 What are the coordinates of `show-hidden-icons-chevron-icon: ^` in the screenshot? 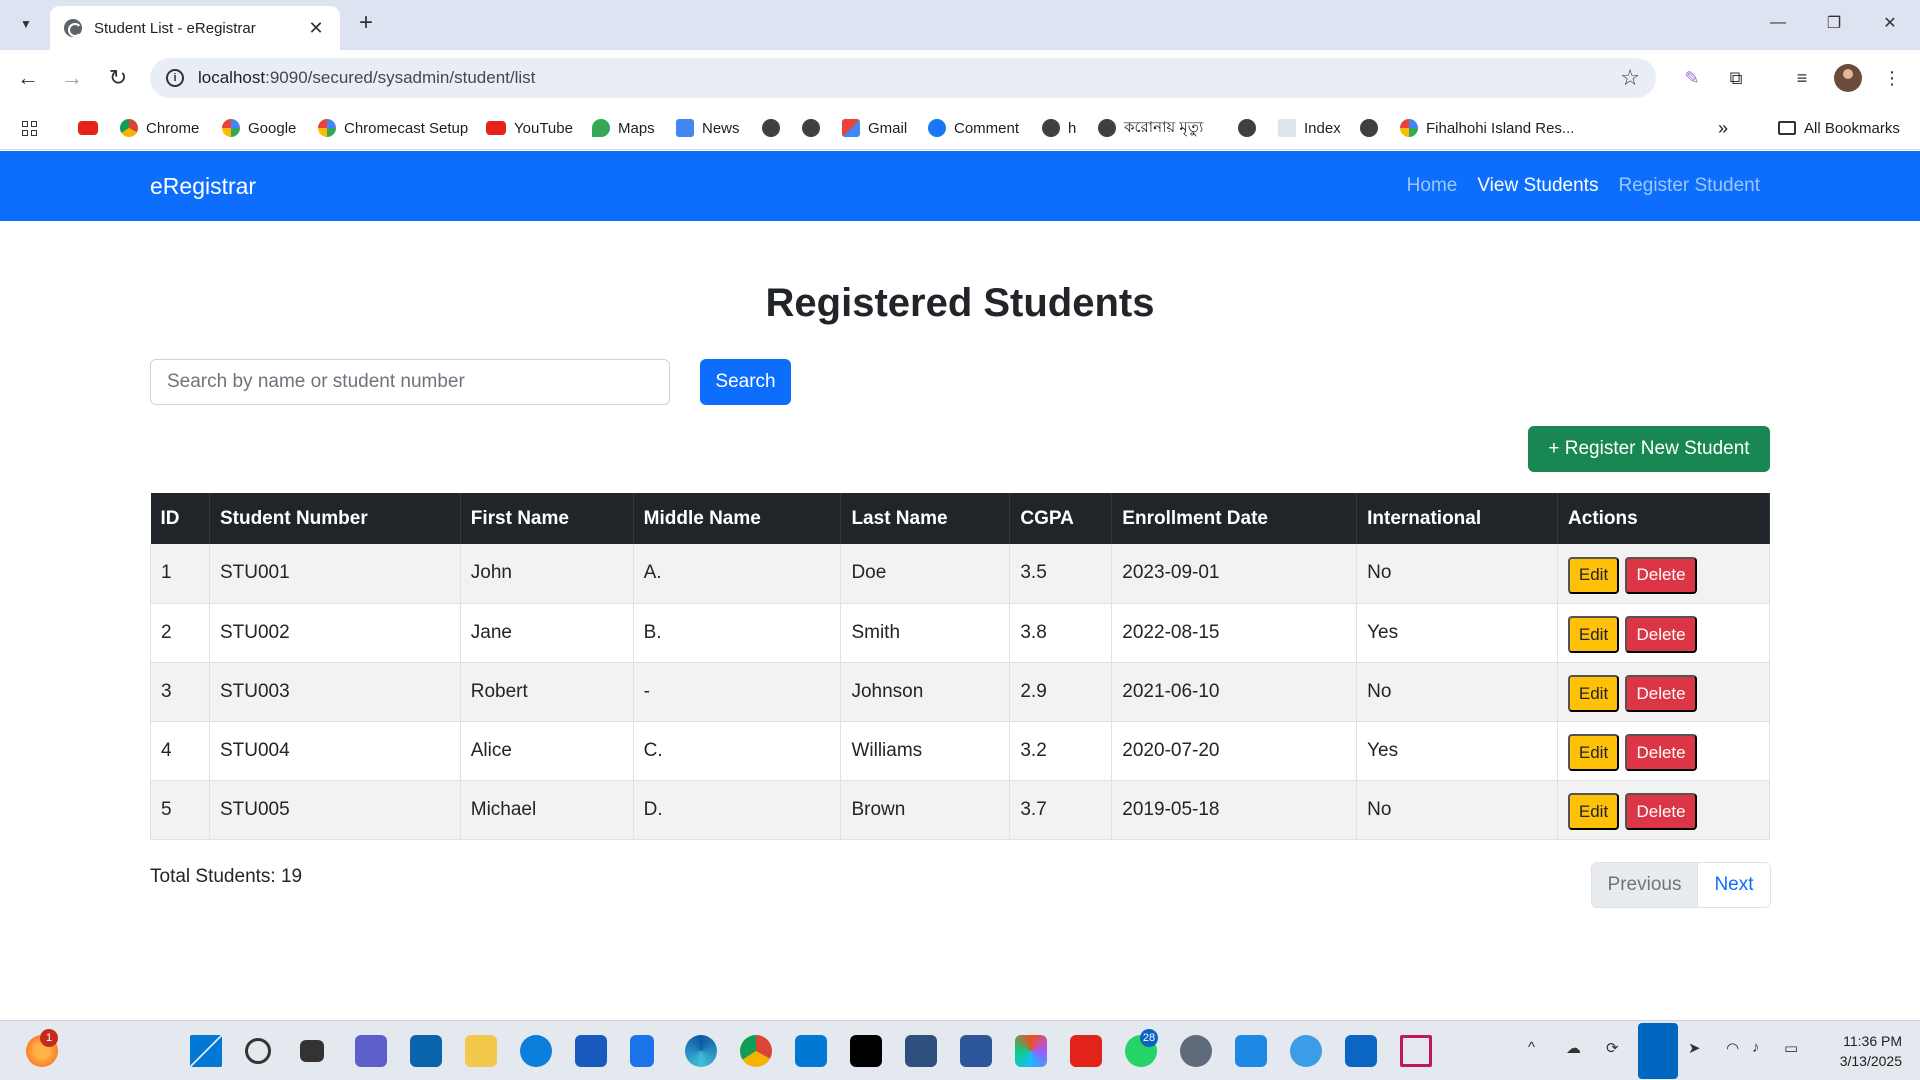 It's located at (1531, 1047).